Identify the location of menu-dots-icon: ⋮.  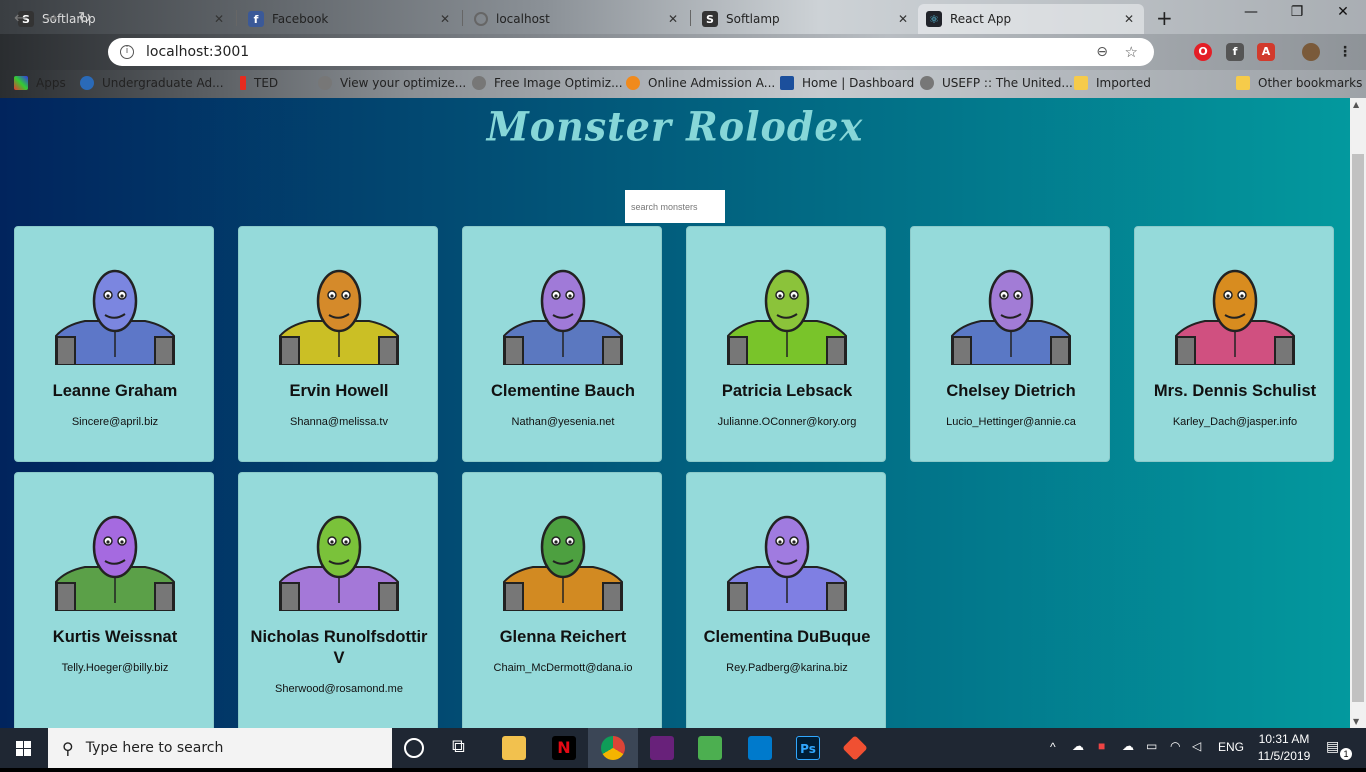
(1345, 52).